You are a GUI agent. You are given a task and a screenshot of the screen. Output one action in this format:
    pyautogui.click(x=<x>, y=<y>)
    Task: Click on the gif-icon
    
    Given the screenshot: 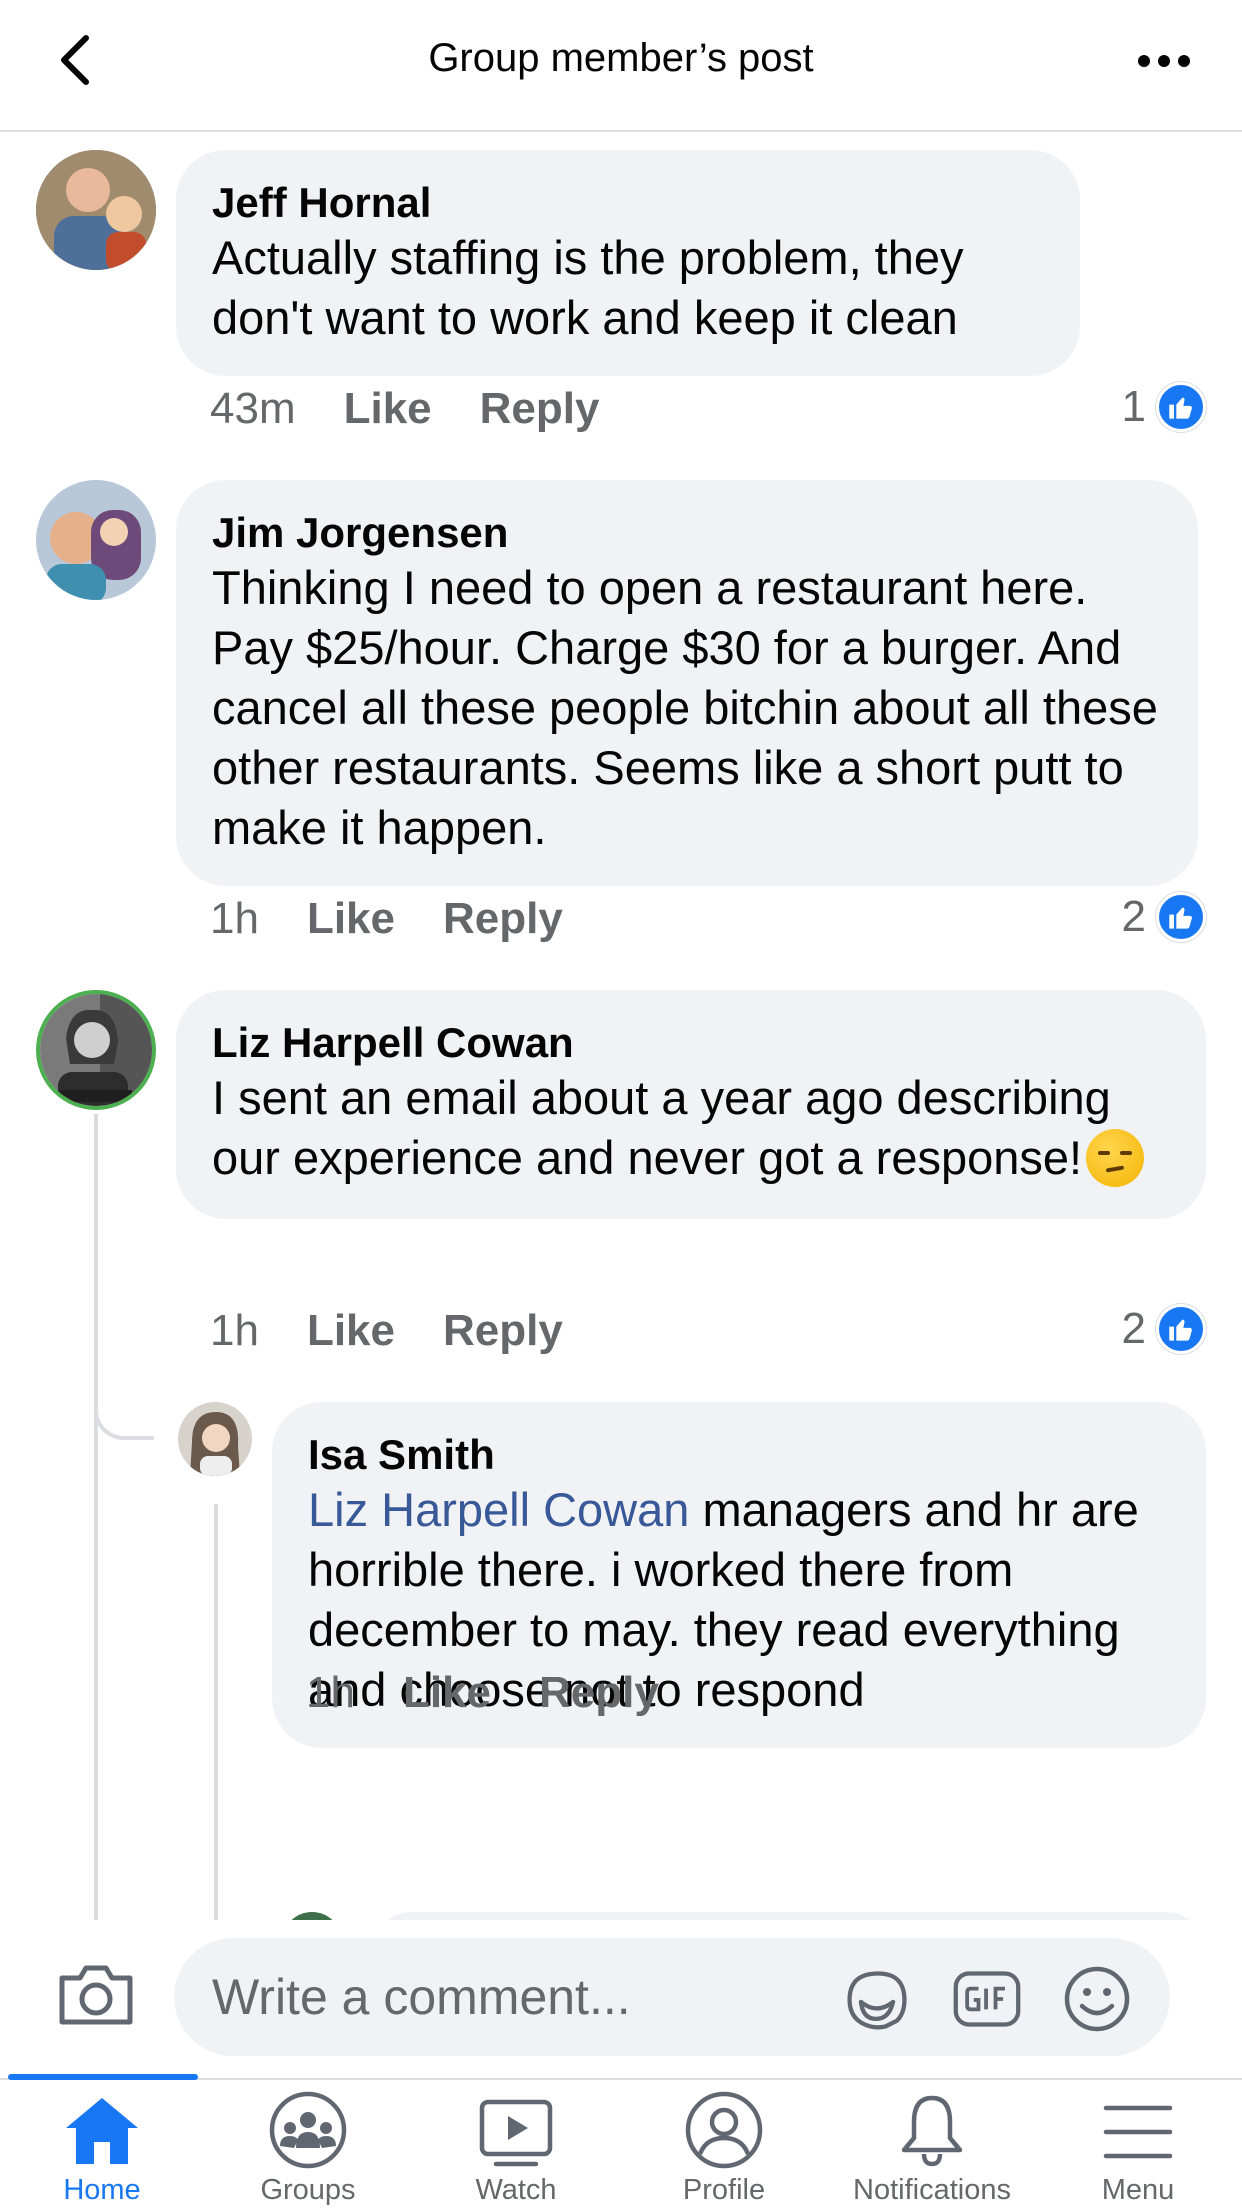 What is the action you would take?
    pyautogui.click(x=987, y=1999)
    